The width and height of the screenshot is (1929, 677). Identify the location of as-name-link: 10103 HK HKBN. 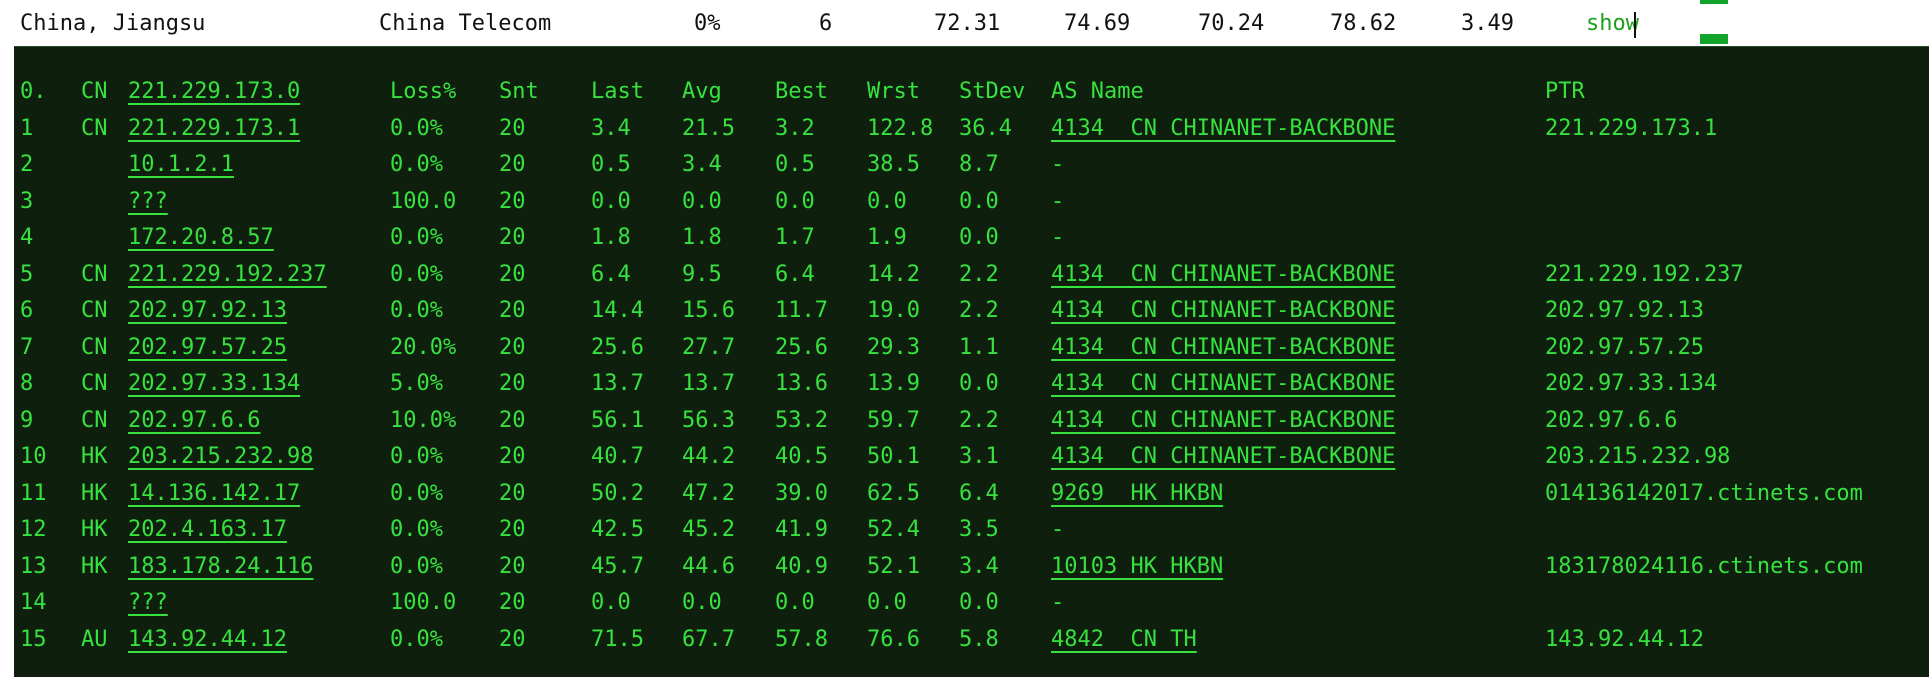
(1137, 566).